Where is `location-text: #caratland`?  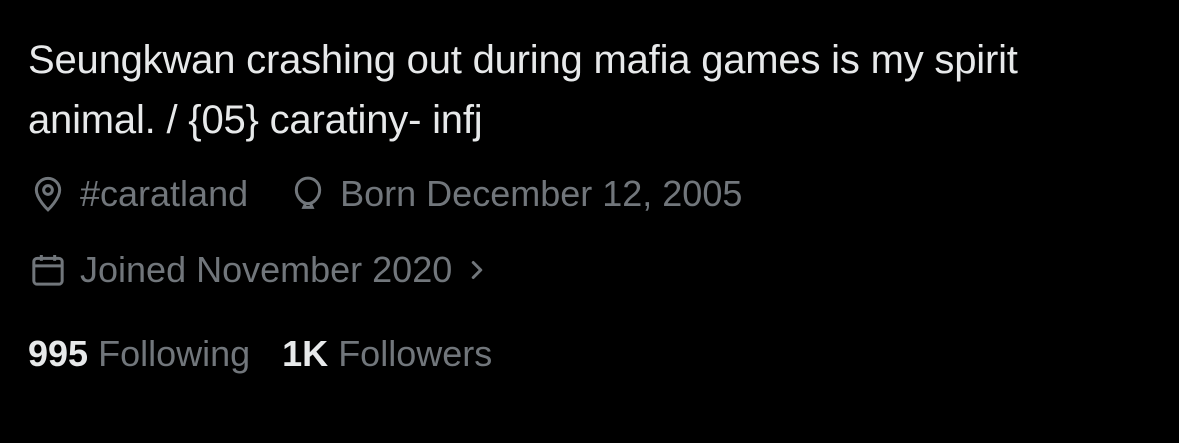
location-text: #caratland is located at coordinates (164, 193).